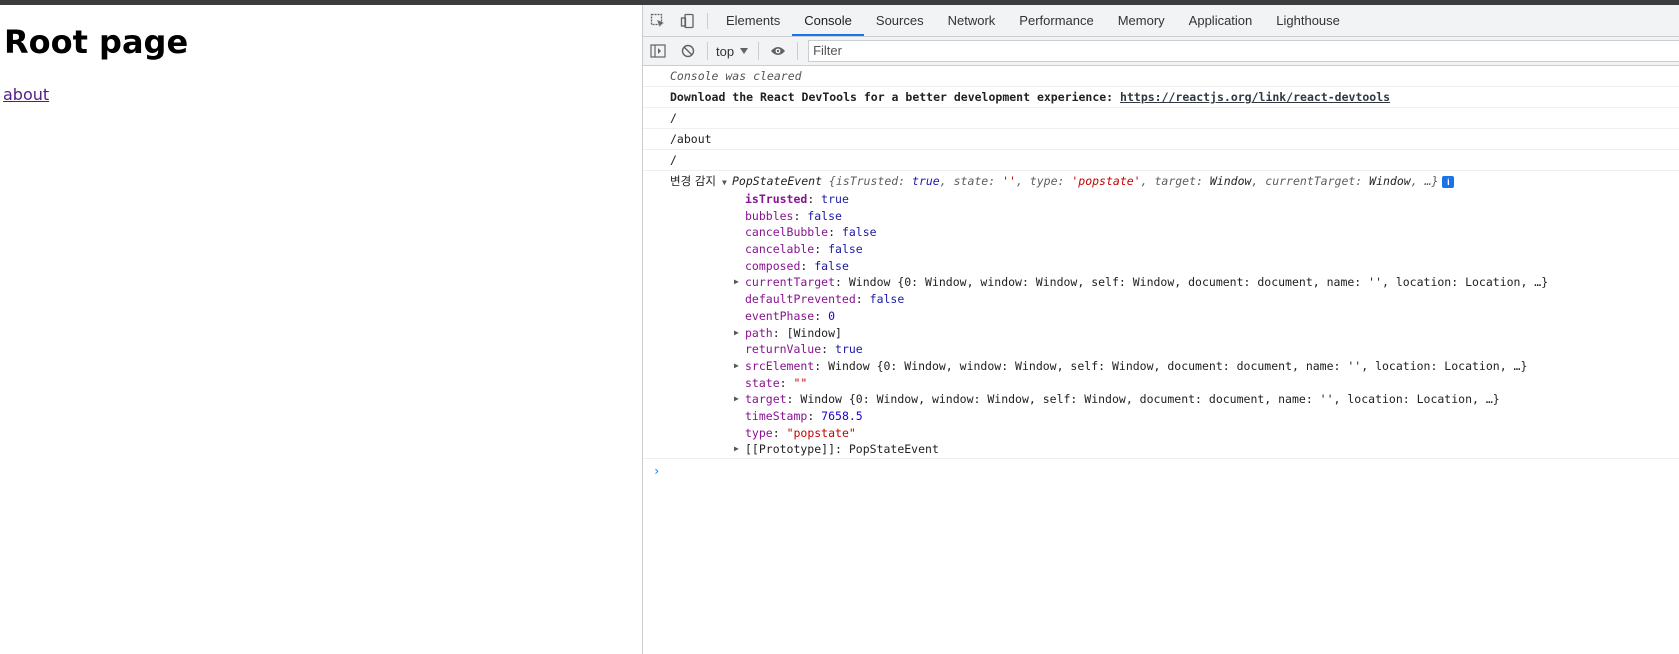 This screenshot has width=1679, height=654. Describe the element at coordinates (821, 432) in the screenshot. I see `property-value: "popstate"` at that location.